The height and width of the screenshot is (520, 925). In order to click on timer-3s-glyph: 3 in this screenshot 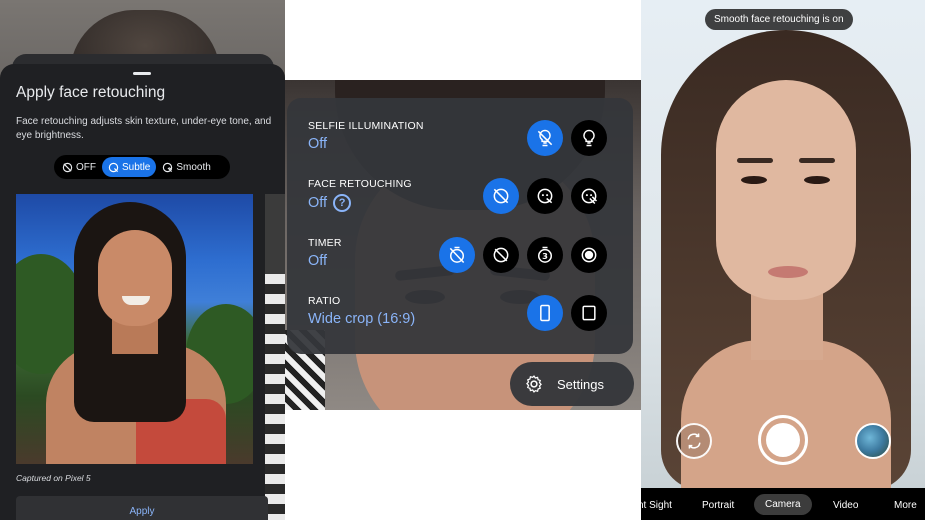, I will do `click(545, 256)`.